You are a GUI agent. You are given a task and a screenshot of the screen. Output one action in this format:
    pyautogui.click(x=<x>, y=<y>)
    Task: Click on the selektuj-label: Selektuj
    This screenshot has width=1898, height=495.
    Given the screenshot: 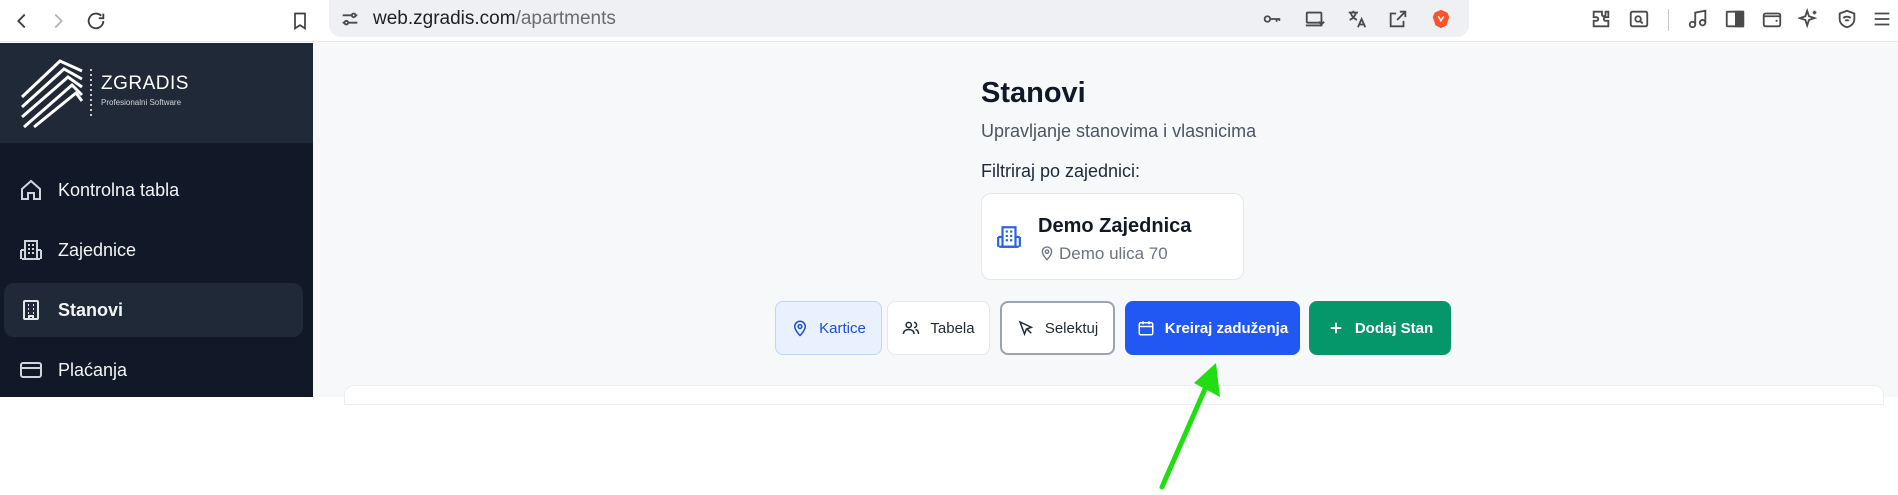 What is the action you would take?
    pyautogui.click(x=1071, y=328)
    